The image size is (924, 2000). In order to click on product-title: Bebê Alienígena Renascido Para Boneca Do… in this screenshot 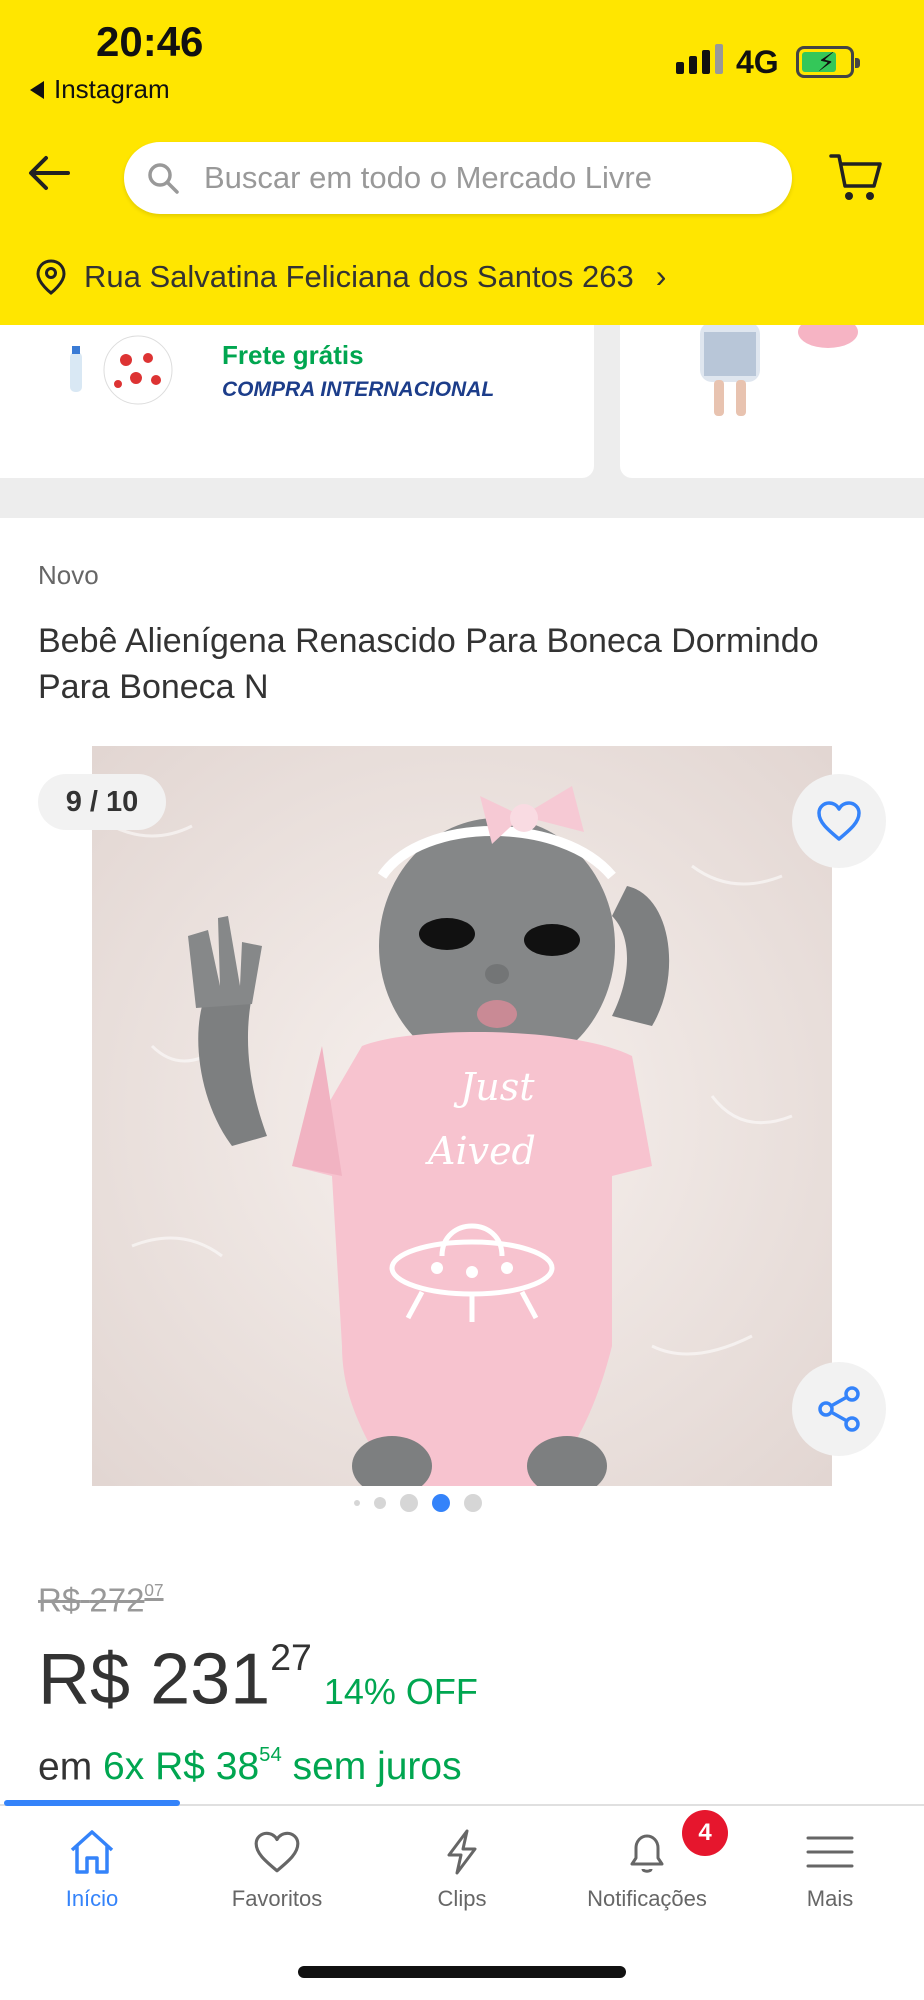, I will do `click(428, 664)`.